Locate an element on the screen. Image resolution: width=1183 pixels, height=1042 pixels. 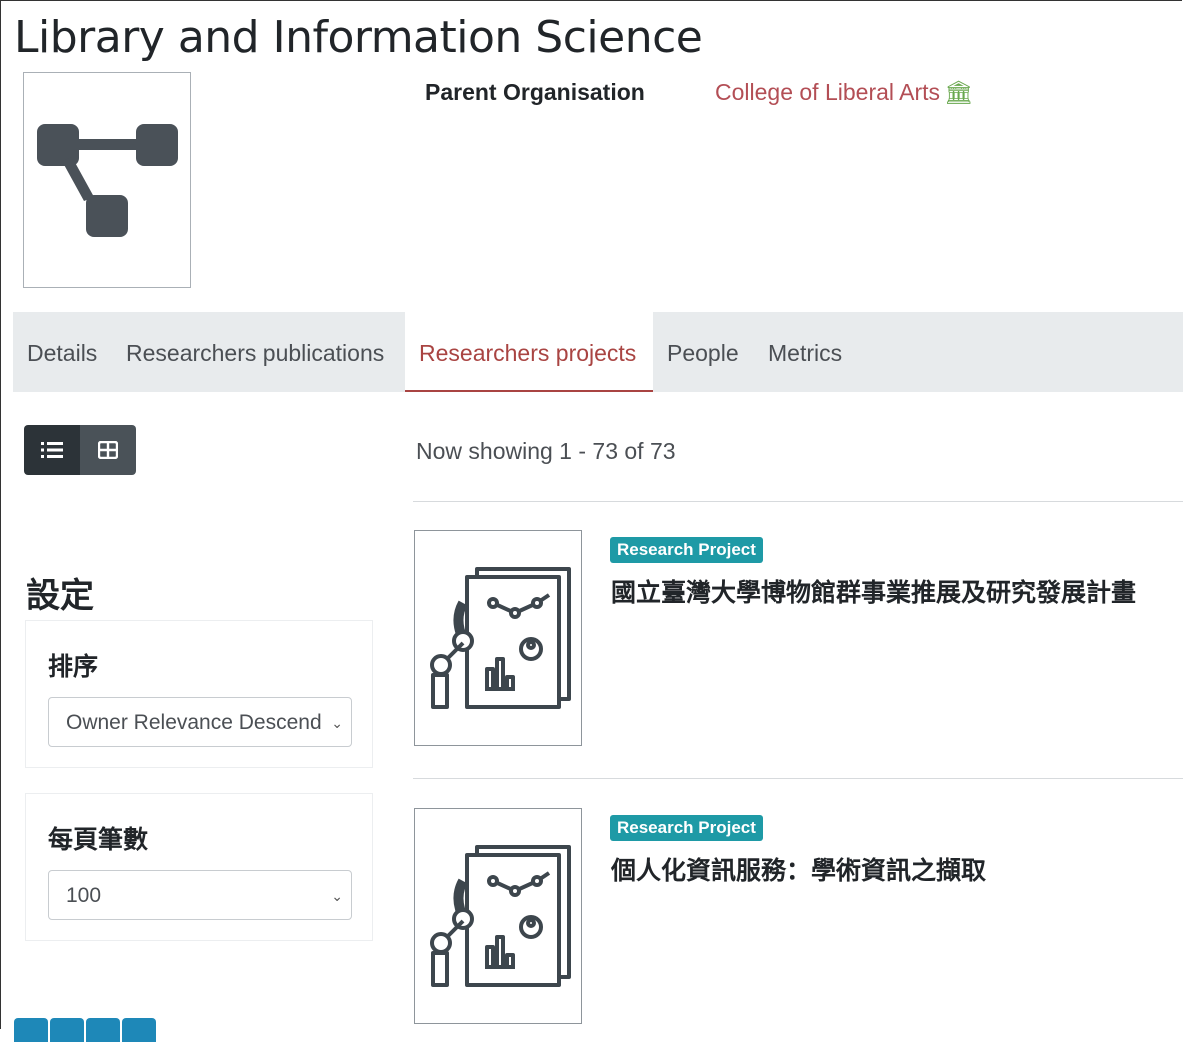
results-count: Now showing 1 - 73 of 73 is located at coordinates (546, 451).